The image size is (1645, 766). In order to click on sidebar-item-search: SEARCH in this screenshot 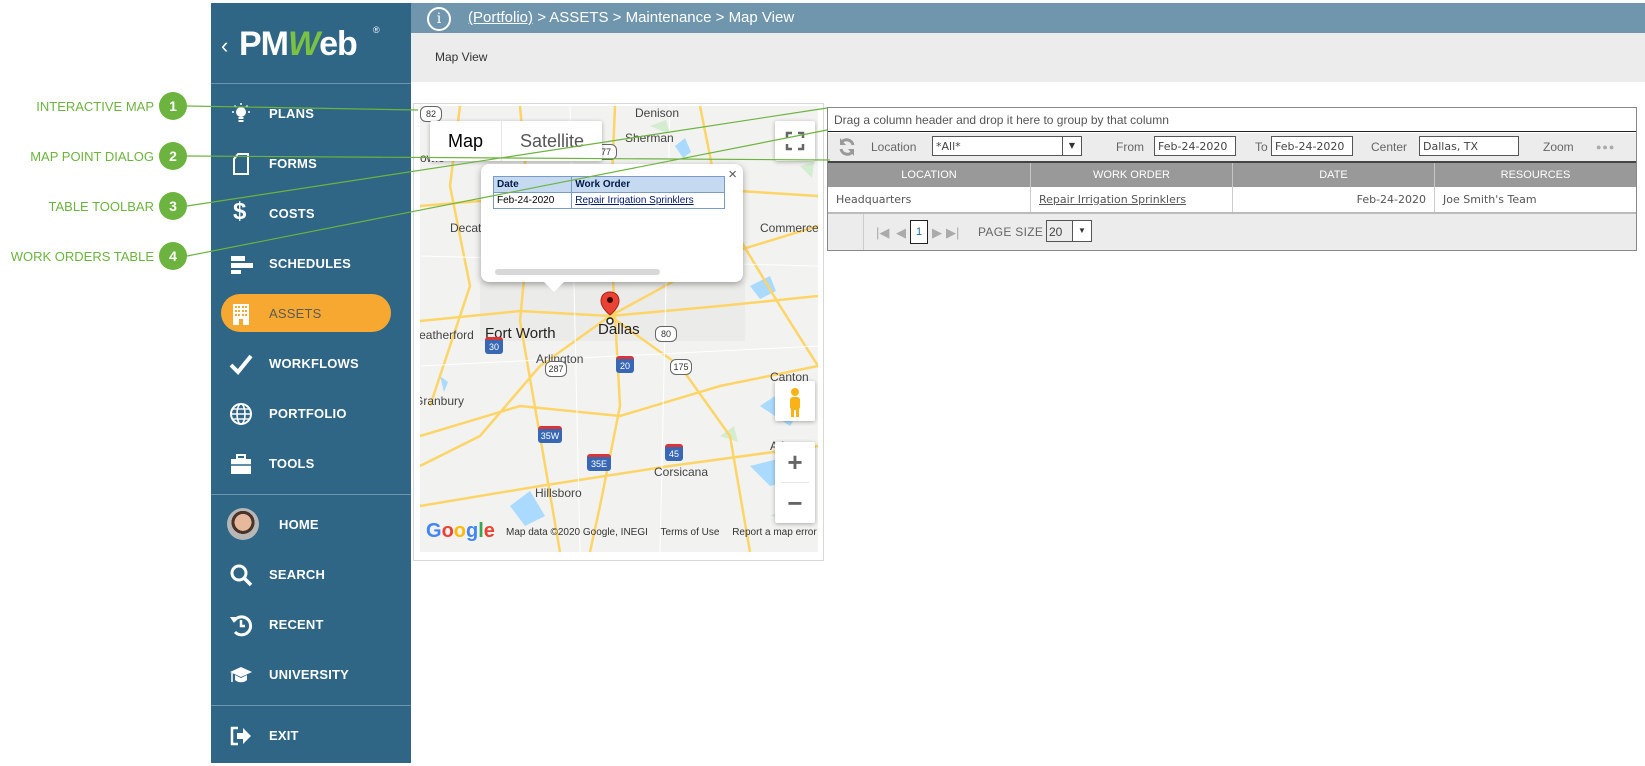, I will do `click(306, 574)`.